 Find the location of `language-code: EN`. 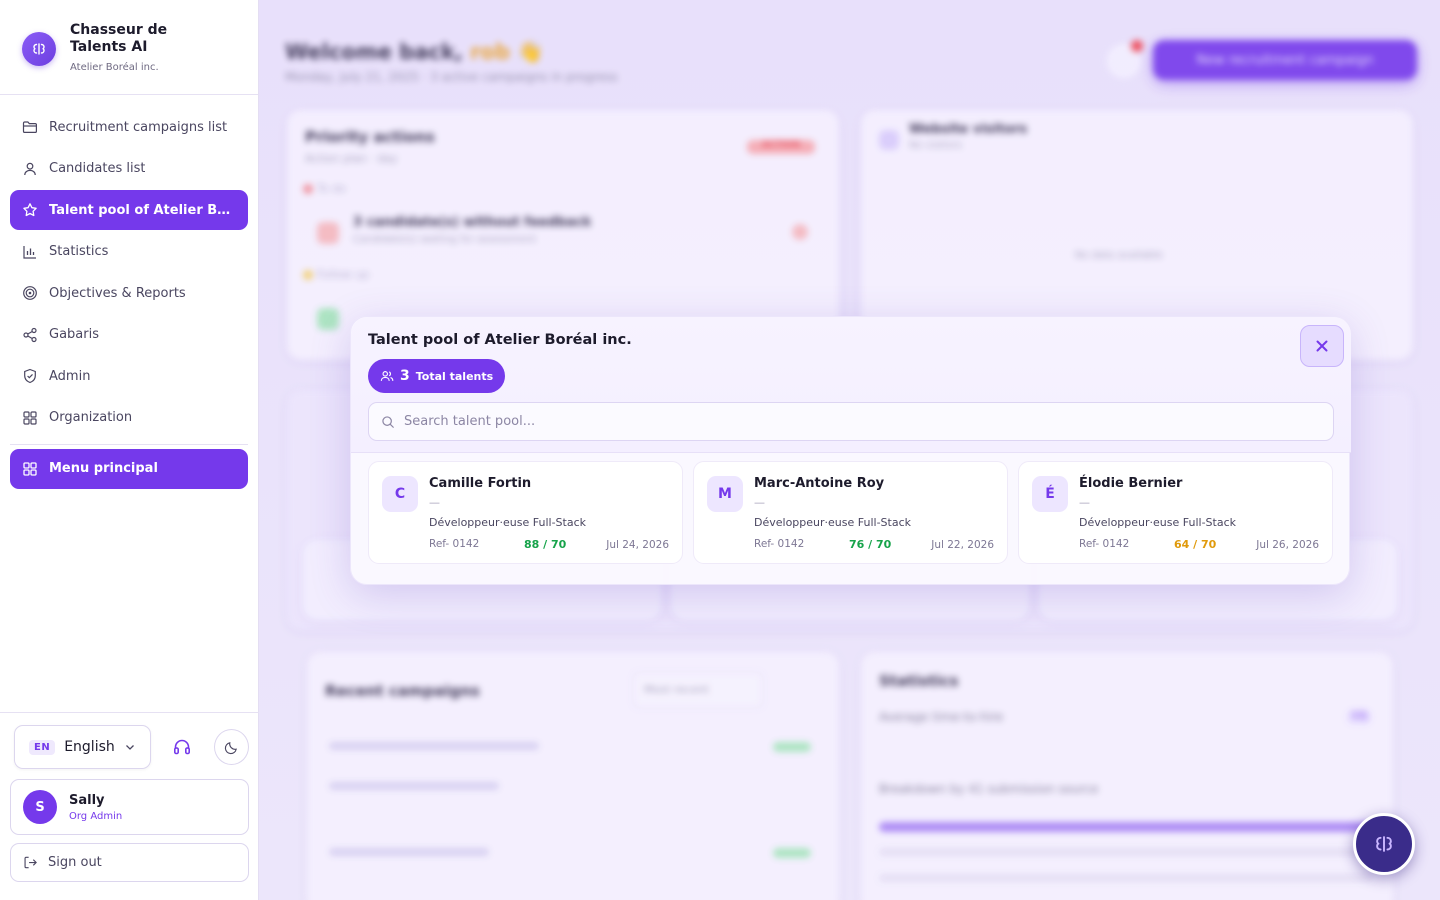

language-code: EN is located at coordinates (42, 747).